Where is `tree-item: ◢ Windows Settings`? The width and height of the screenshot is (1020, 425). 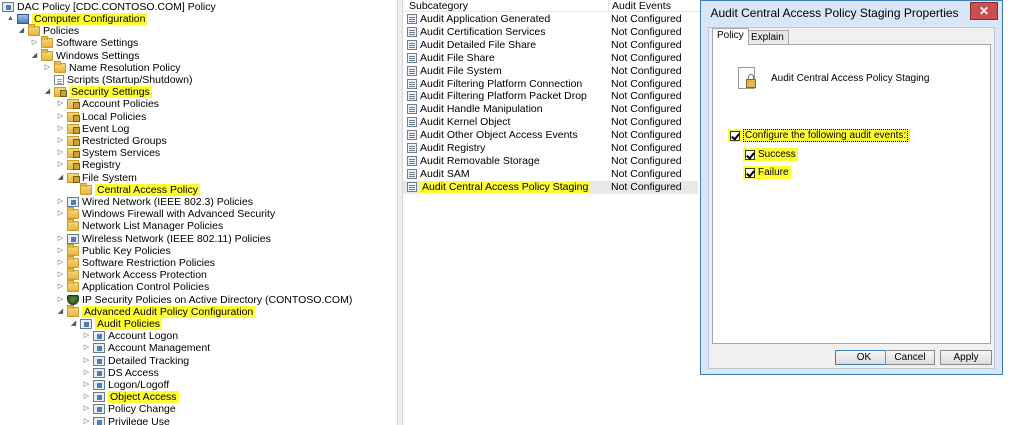
tree-item: ◢ Windows Settings is located at coordinates (84, 55).